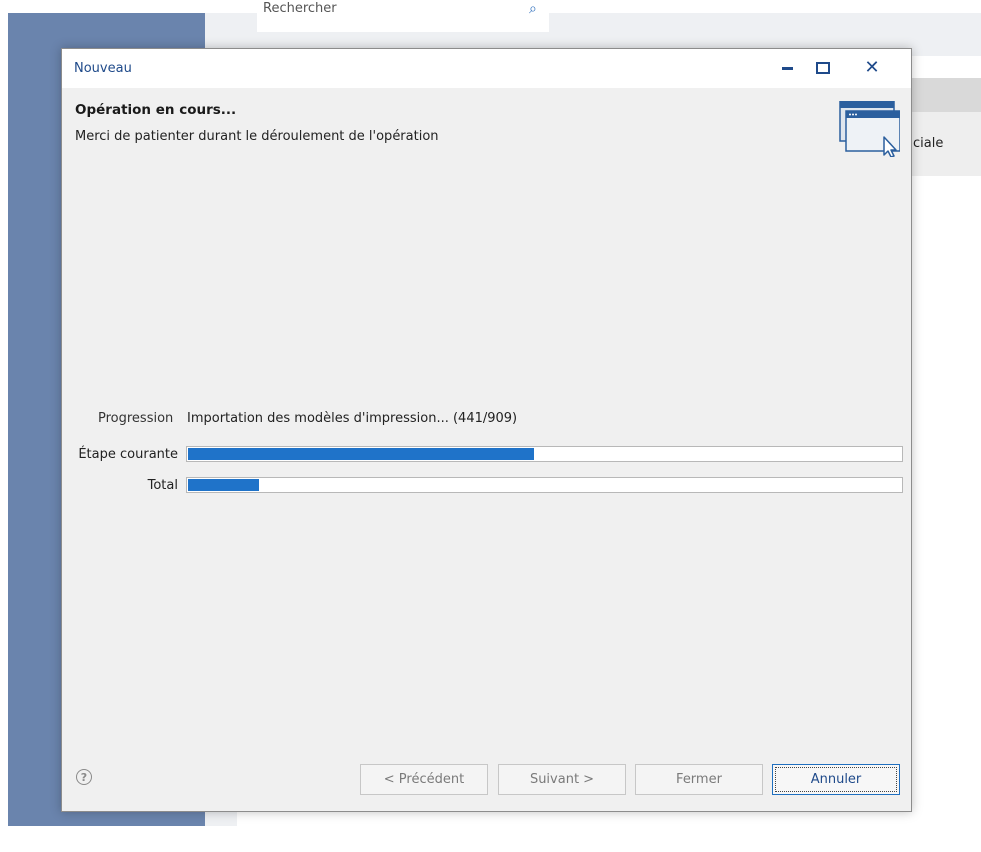  What do you see at coordinates (699, 779) in the screenshot?
I see `close-button: Fermer` at bounding box center [699, 779].